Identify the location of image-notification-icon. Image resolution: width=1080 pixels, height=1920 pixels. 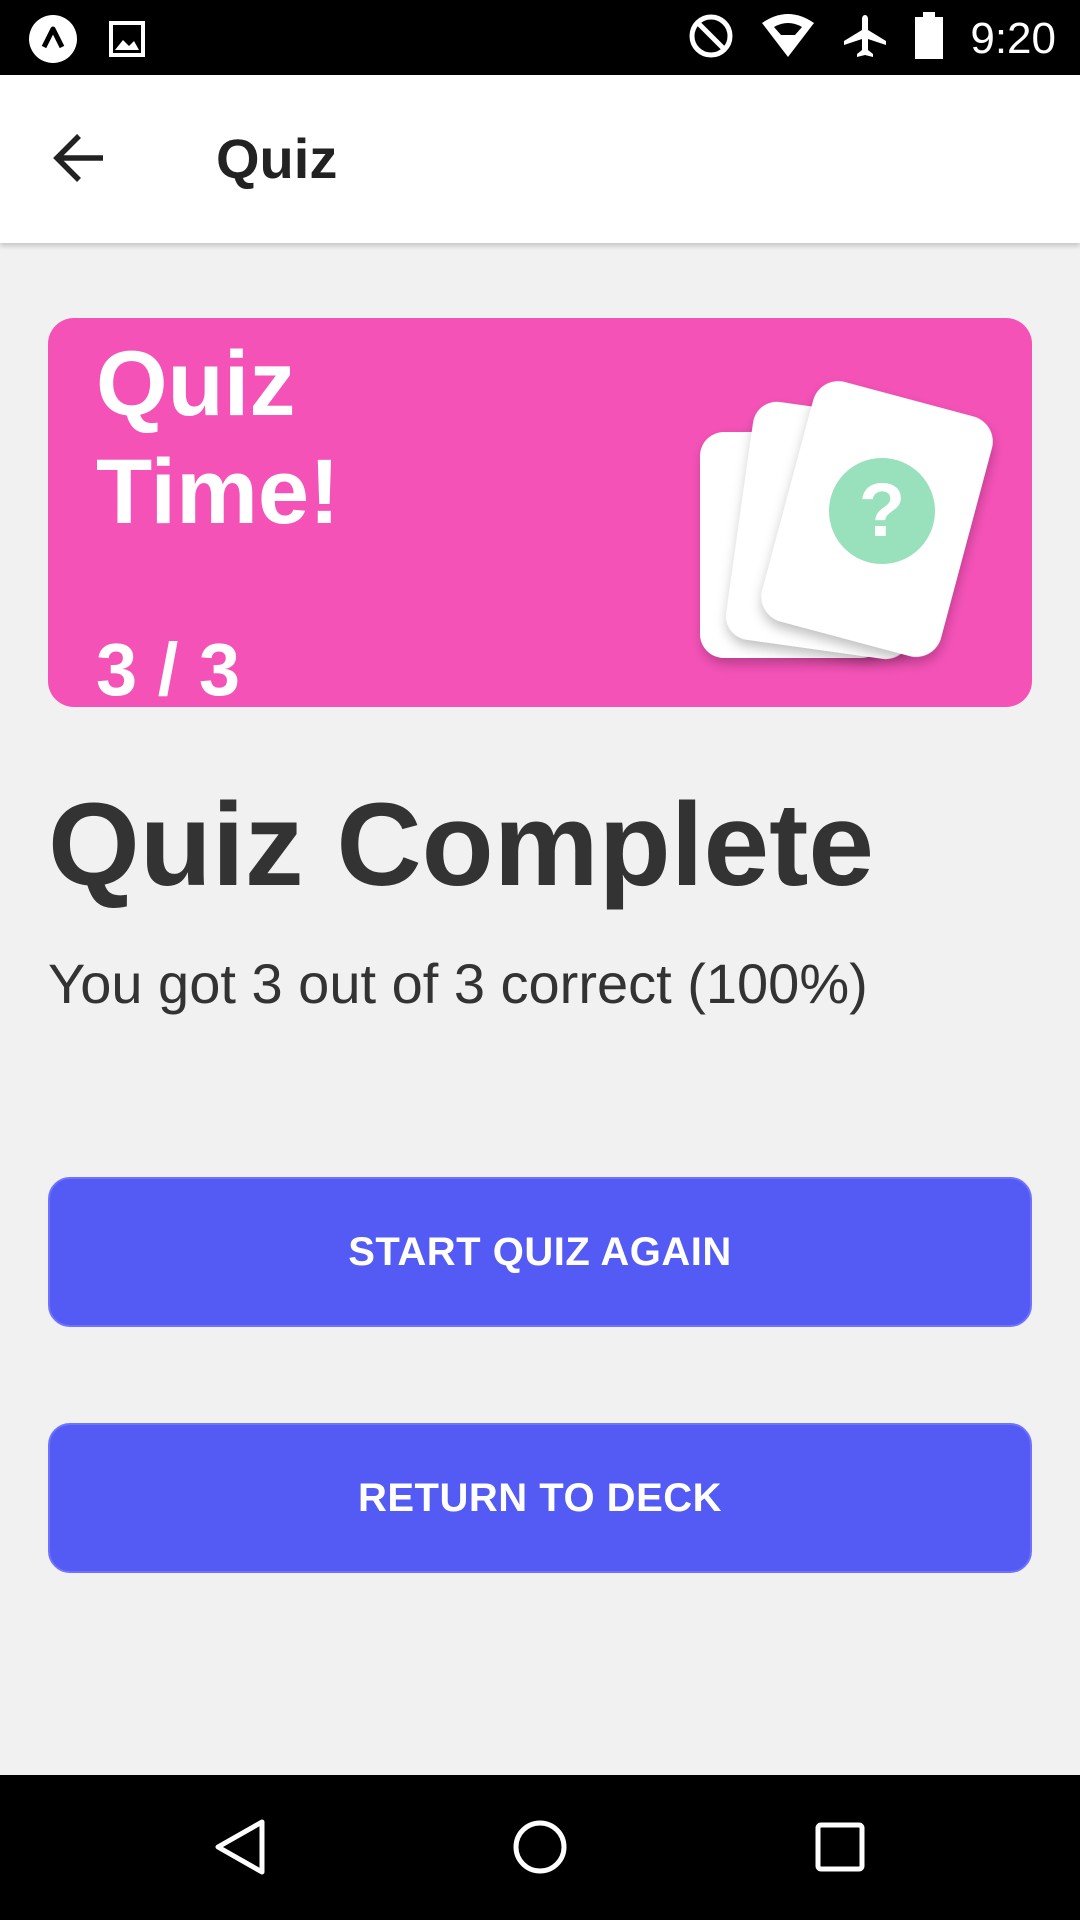
(127, 41).